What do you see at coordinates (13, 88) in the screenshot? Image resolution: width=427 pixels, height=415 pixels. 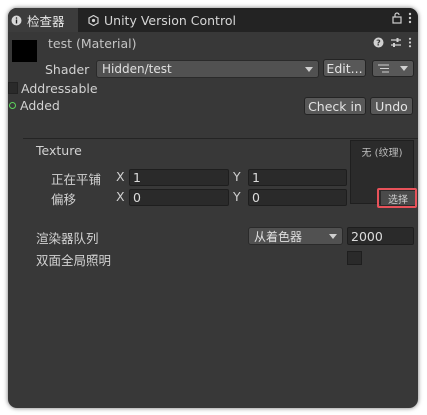 I see `addressable-checkbox` at bounding box center [13, 88].